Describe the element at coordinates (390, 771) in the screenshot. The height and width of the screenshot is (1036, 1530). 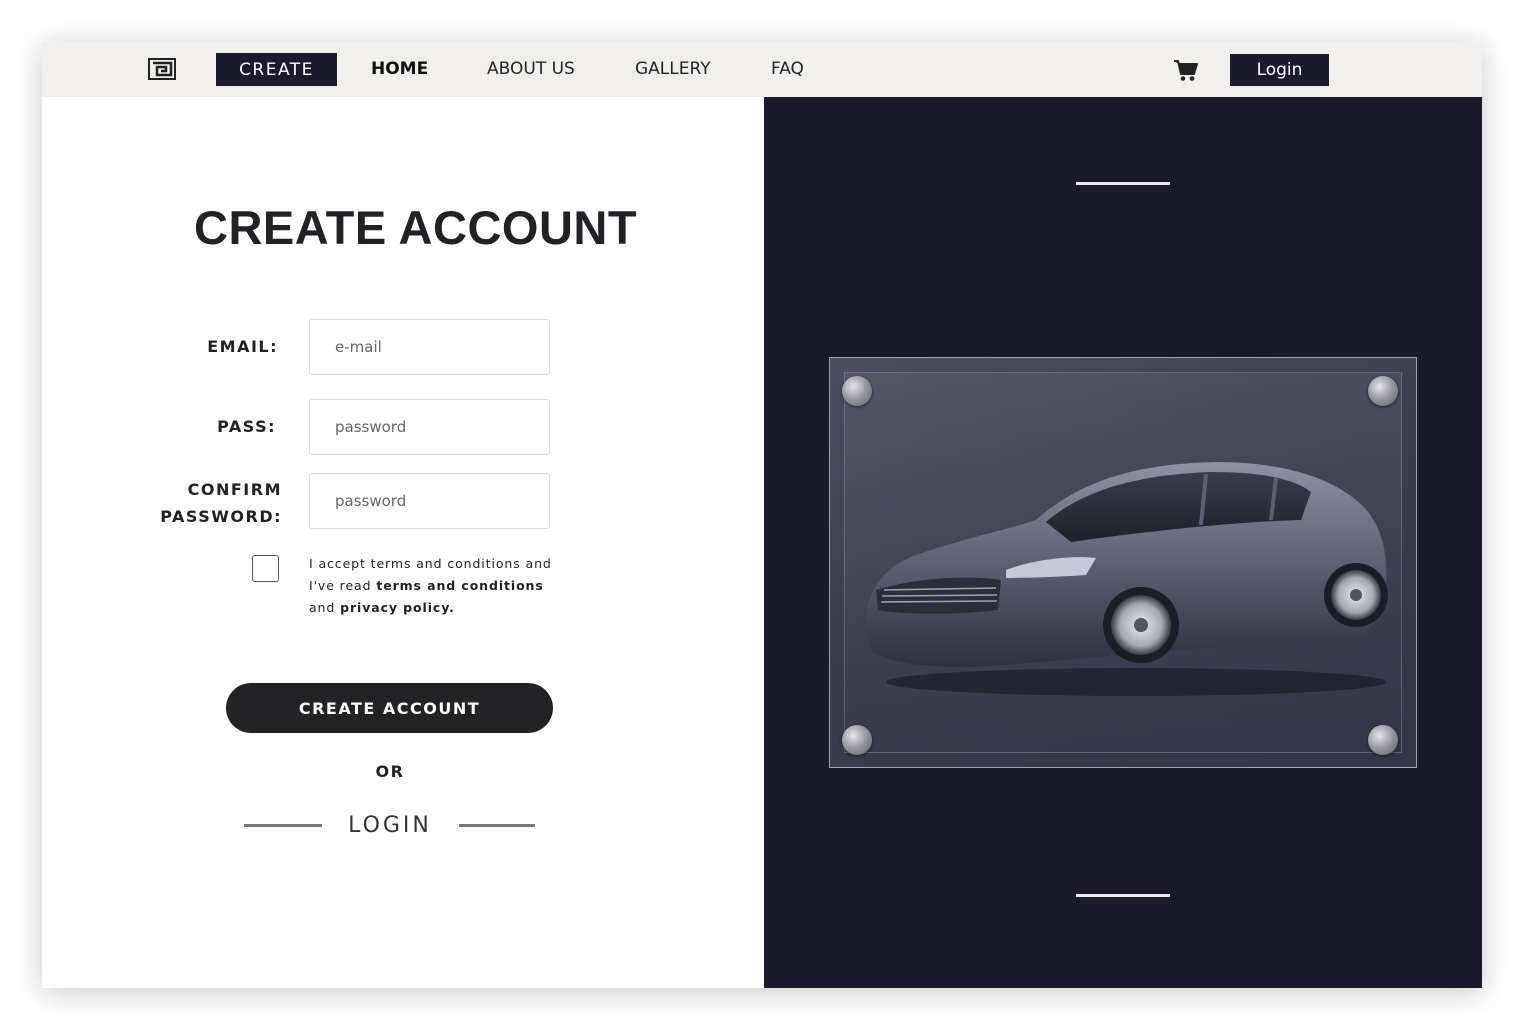
I see `or-separator: OR` at that location.